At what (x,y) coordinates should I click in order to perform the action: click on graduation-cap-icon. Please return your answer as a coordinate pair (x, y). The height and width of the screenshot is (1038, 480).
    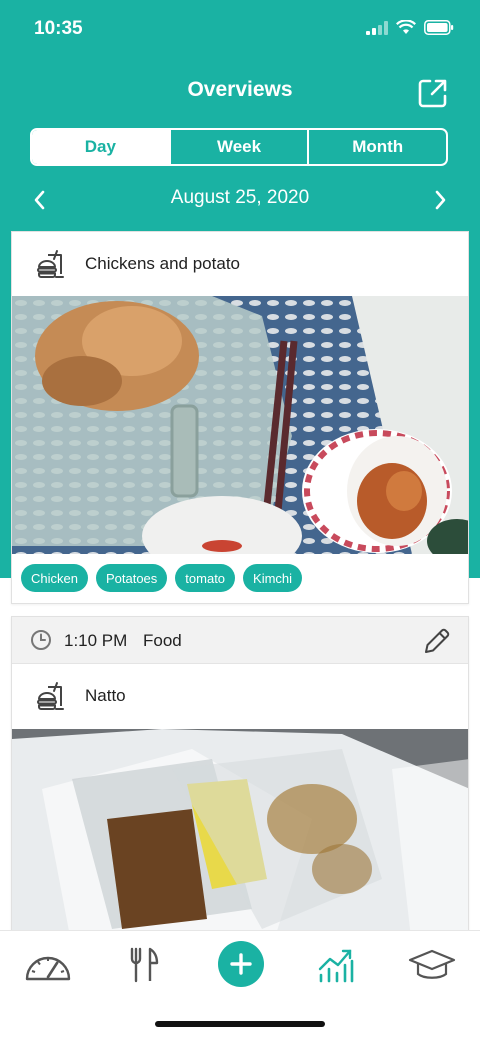
    Looking at the image, I should click on (432, 964).